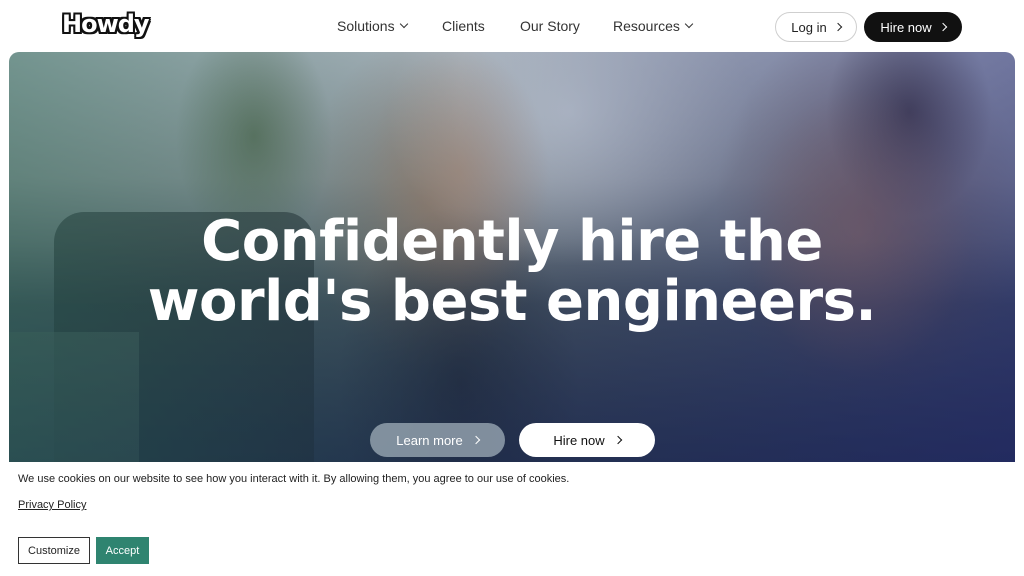  I want to click on nav-resources-label: Resources, so click(646, 26).